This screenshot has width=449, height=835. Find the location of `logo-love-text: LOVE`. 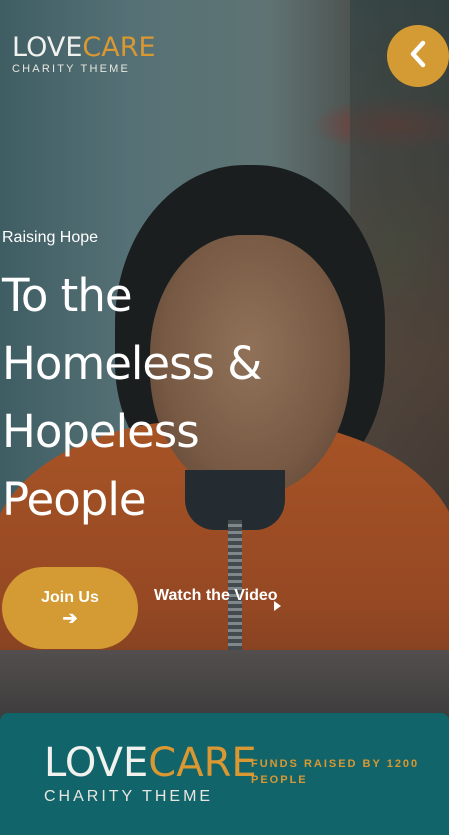

logo-love-text: LOVE is located at coordinates (47, 47).